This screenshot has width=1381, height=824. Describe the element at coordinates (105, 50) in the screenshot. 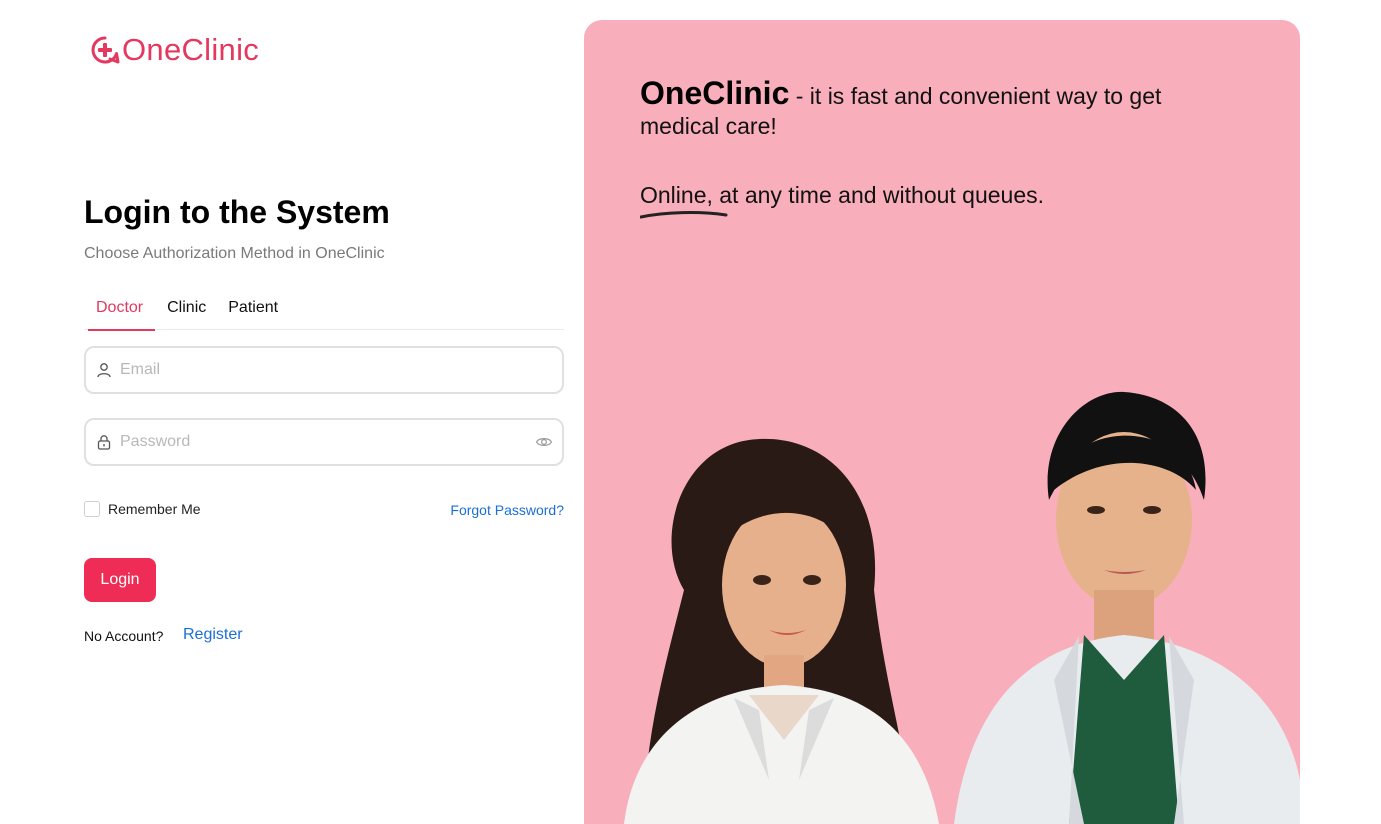

I see `medical-cross-bubble-icon` at that location.